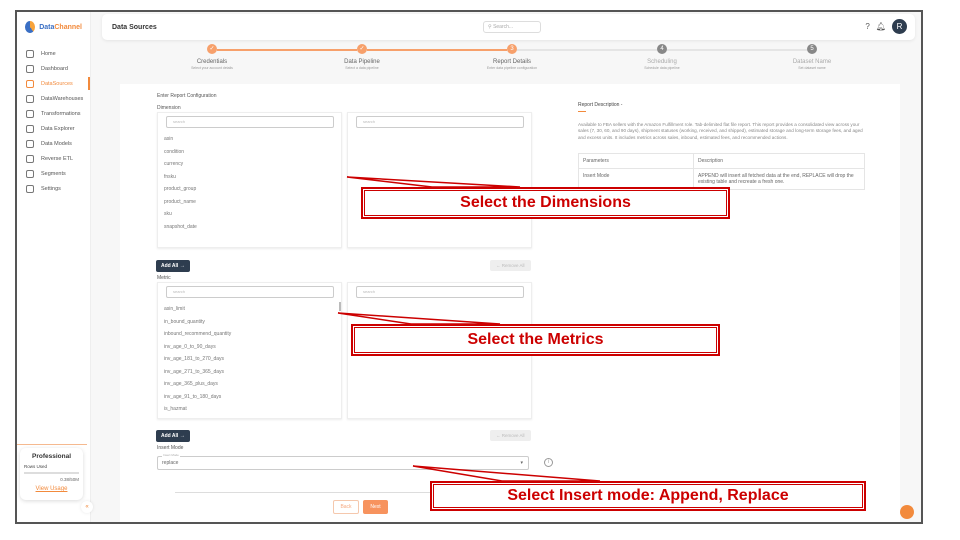  What do you see at coordinates (168, 214) in the screenshot?
I see `list-item: sku` at bounding box center [168, 214].